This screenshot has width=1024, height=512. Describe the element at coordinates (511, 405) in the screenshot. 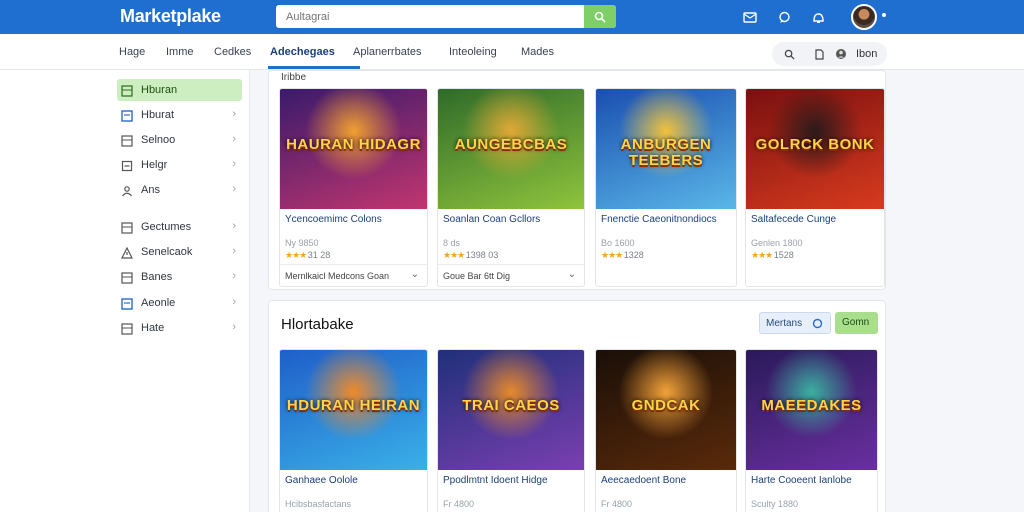

I see `game-image-title: TRAI CAEOS` at that location.